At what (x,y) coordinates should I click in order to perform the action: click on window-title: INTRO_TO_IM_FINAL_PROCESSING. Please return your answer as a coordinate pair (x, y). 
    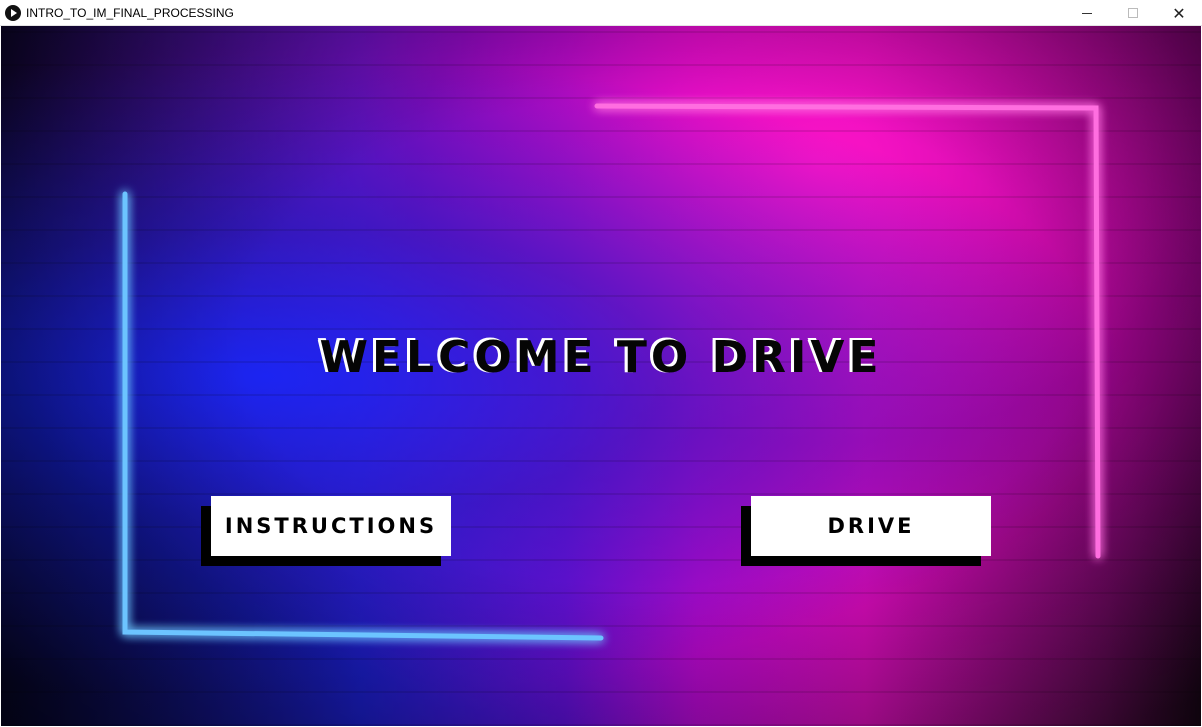
    Looking at the image, I should click on (130, 12).